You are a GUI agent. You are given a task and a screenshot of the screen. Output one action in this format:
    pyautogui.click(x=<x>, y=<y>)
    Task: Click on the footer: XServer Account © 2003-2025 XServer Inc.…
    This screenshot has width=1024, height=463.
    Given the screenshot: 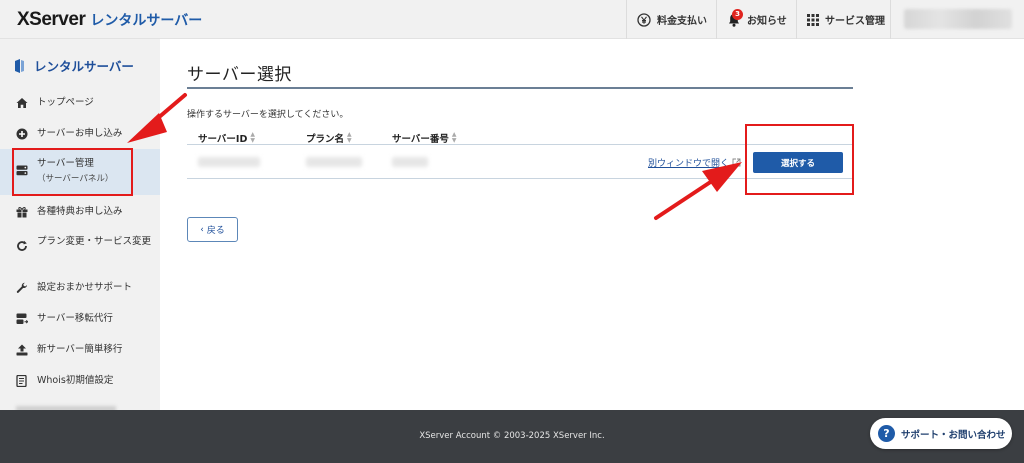 What is the action you would take?
    pyautogui.click(x=512, y=436)
    